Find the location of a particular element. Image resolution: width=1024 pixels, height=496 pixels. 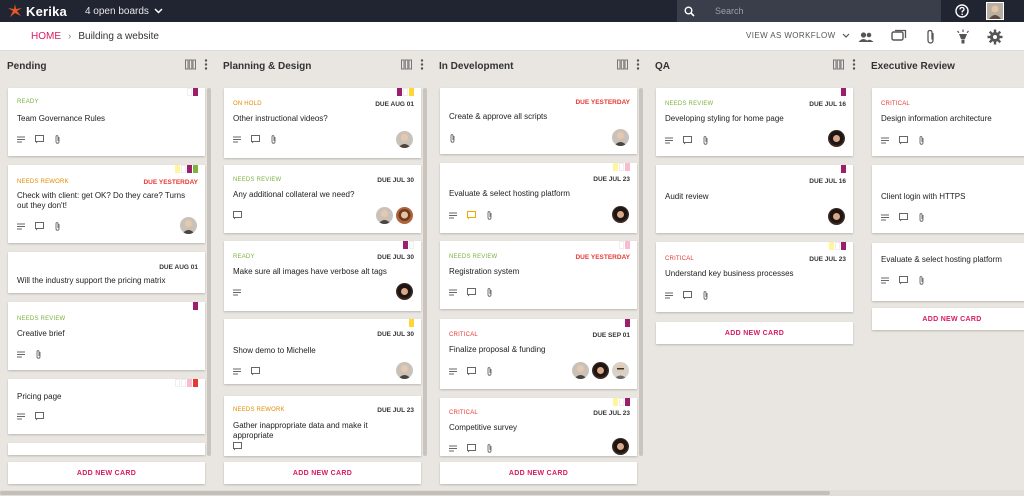

column-title: In Development is located at coordinates (476, 66).